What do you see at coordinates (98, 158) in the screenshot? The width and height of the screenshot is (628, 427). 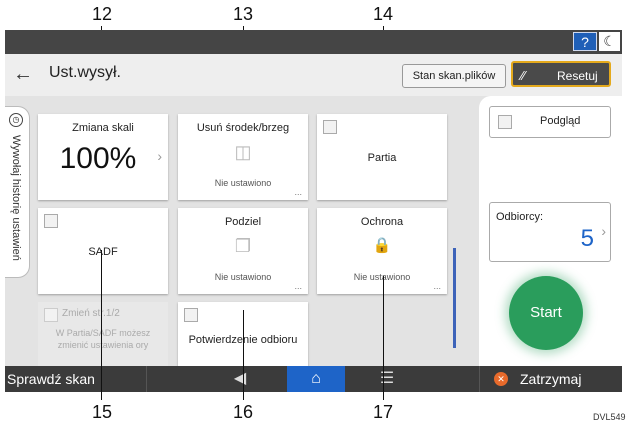 I see `tile-scale-value: 100%` at bounding box center [98, 158].